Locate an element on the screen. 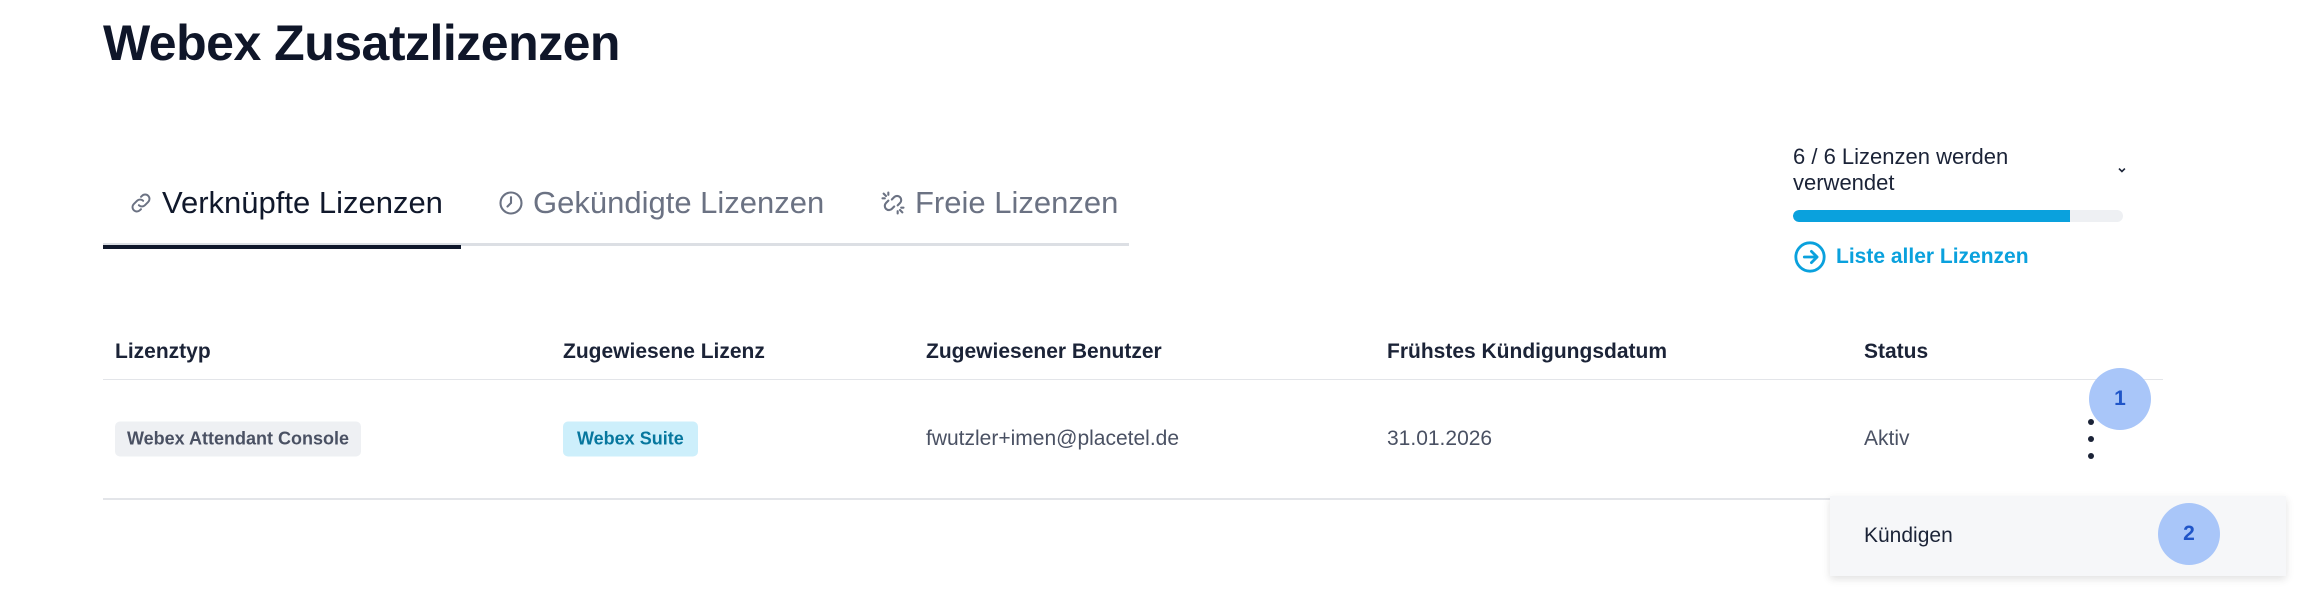 This screenshot has width=2298, height=600. chevron-down-icon is located at coordinates (2122, 170).